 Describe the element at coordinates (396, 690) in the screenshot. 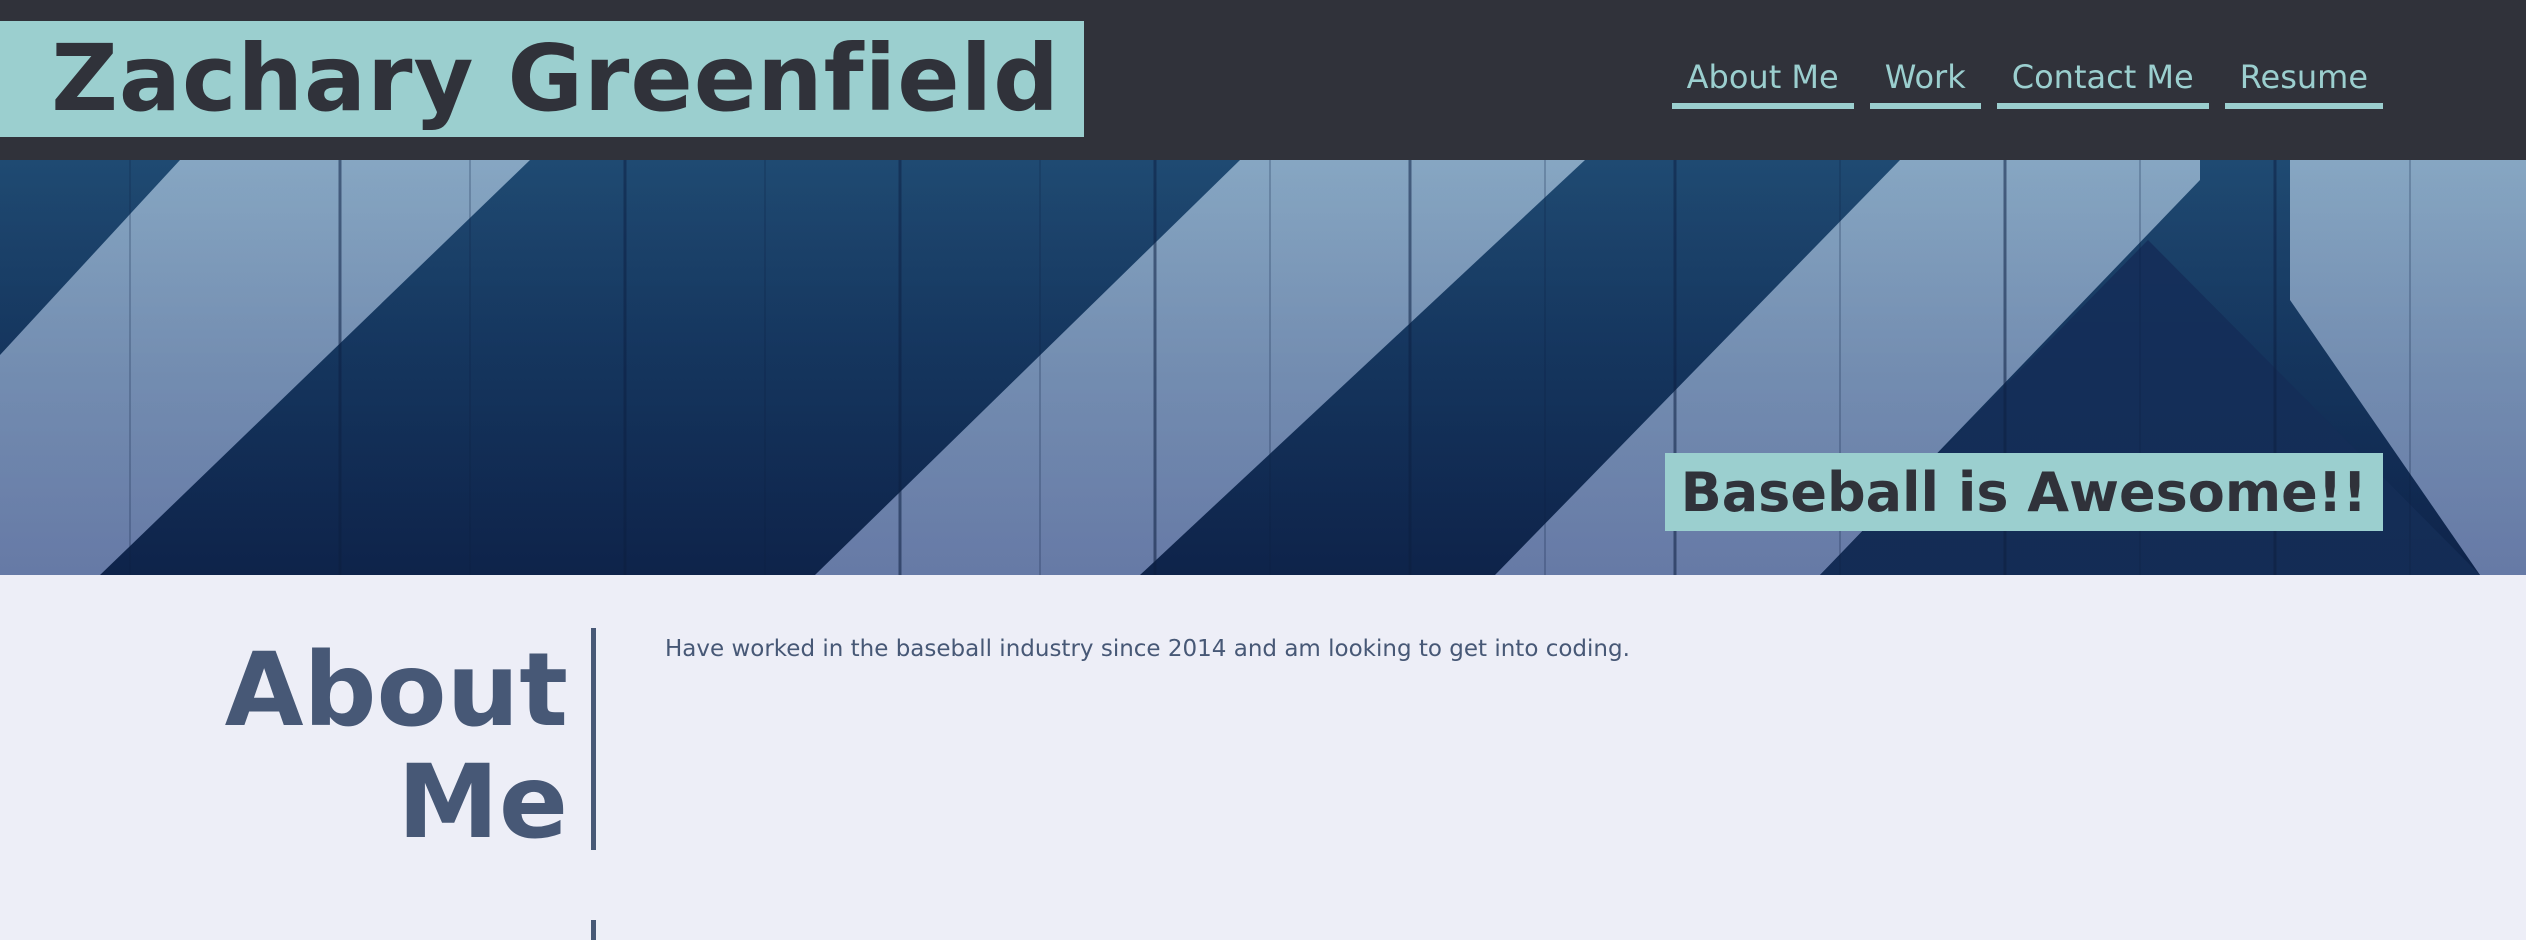

I see `about-heading-line1: About` at that location.